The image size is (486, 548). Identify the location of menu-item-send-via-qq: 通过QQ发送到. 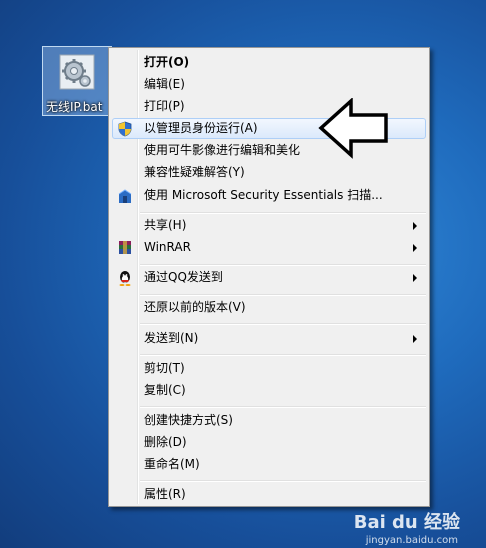
(269, 277).